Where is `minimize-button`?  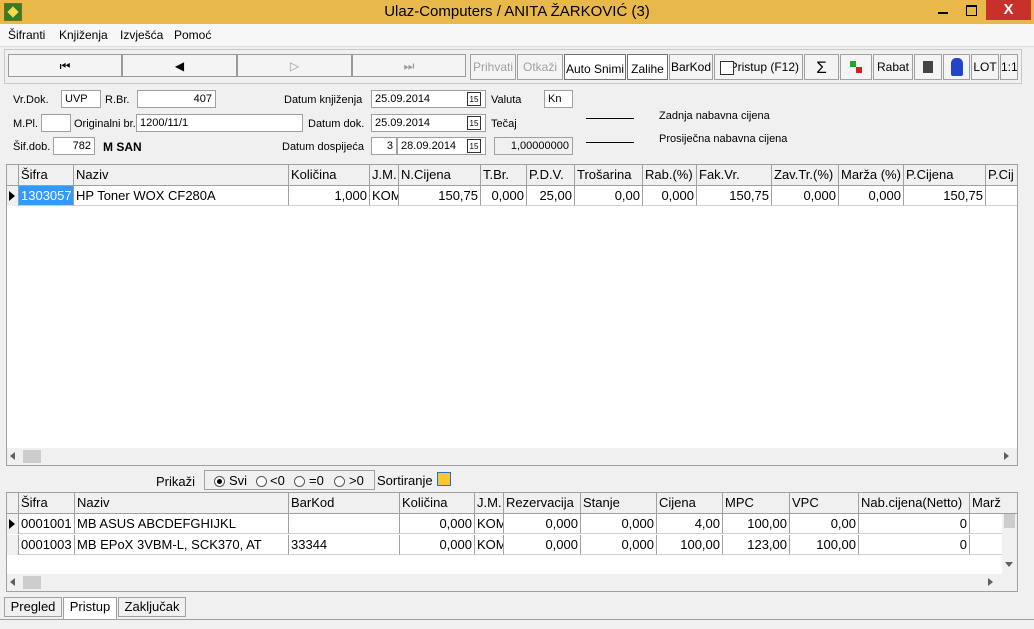
minimize-button is located at coordinates (943, 10).